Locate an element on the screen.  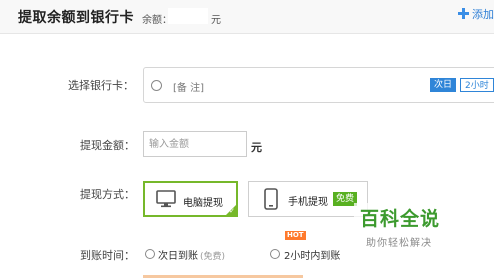
add-card-link: 添加 is located at coordinates (476, 15).